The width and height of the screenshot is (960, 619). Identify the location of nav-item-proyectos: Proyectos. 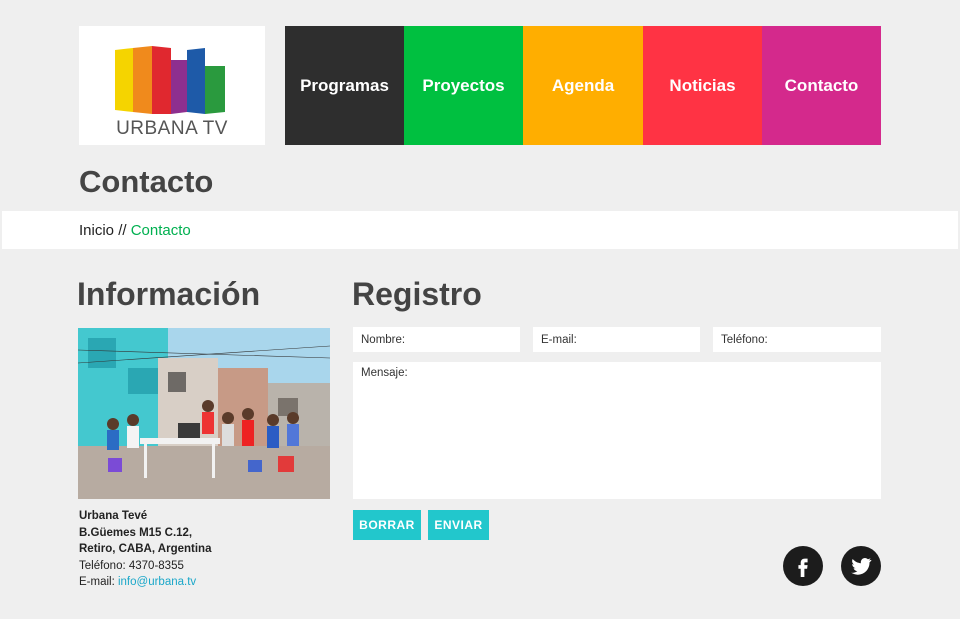
(463, 85).